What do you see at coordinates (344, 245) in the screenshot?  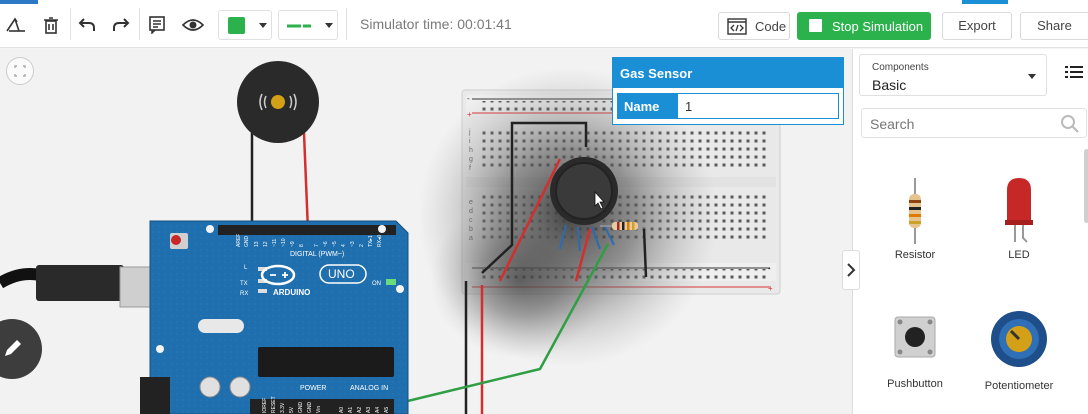 I see `digital-pin-label: 4` at bounding box center [344, 245].